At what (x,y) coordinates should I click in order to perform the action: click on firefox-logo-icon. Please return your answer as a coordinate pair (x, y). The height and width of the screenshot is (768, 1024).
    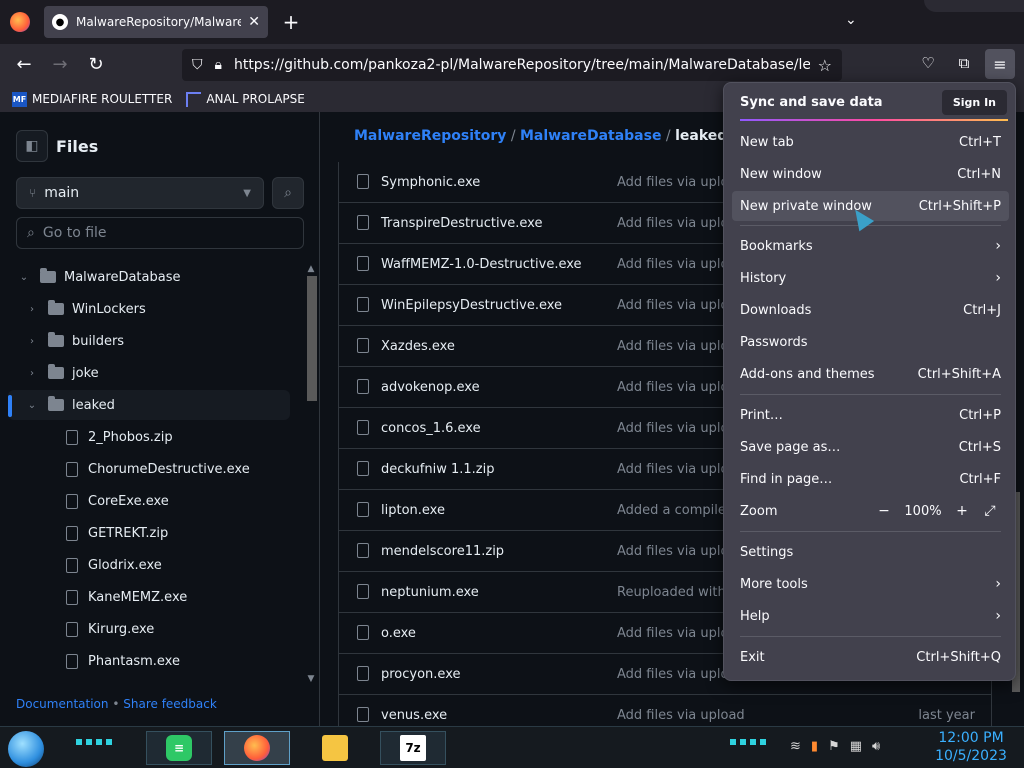
    Looking at the image, I should click on (20, 22).